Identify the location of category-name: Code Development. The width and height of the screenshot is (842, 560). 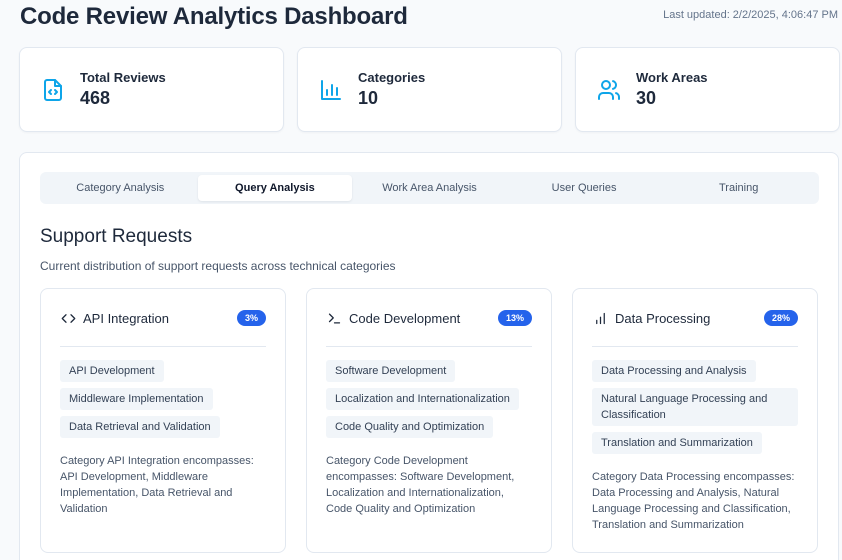
(405, 318).